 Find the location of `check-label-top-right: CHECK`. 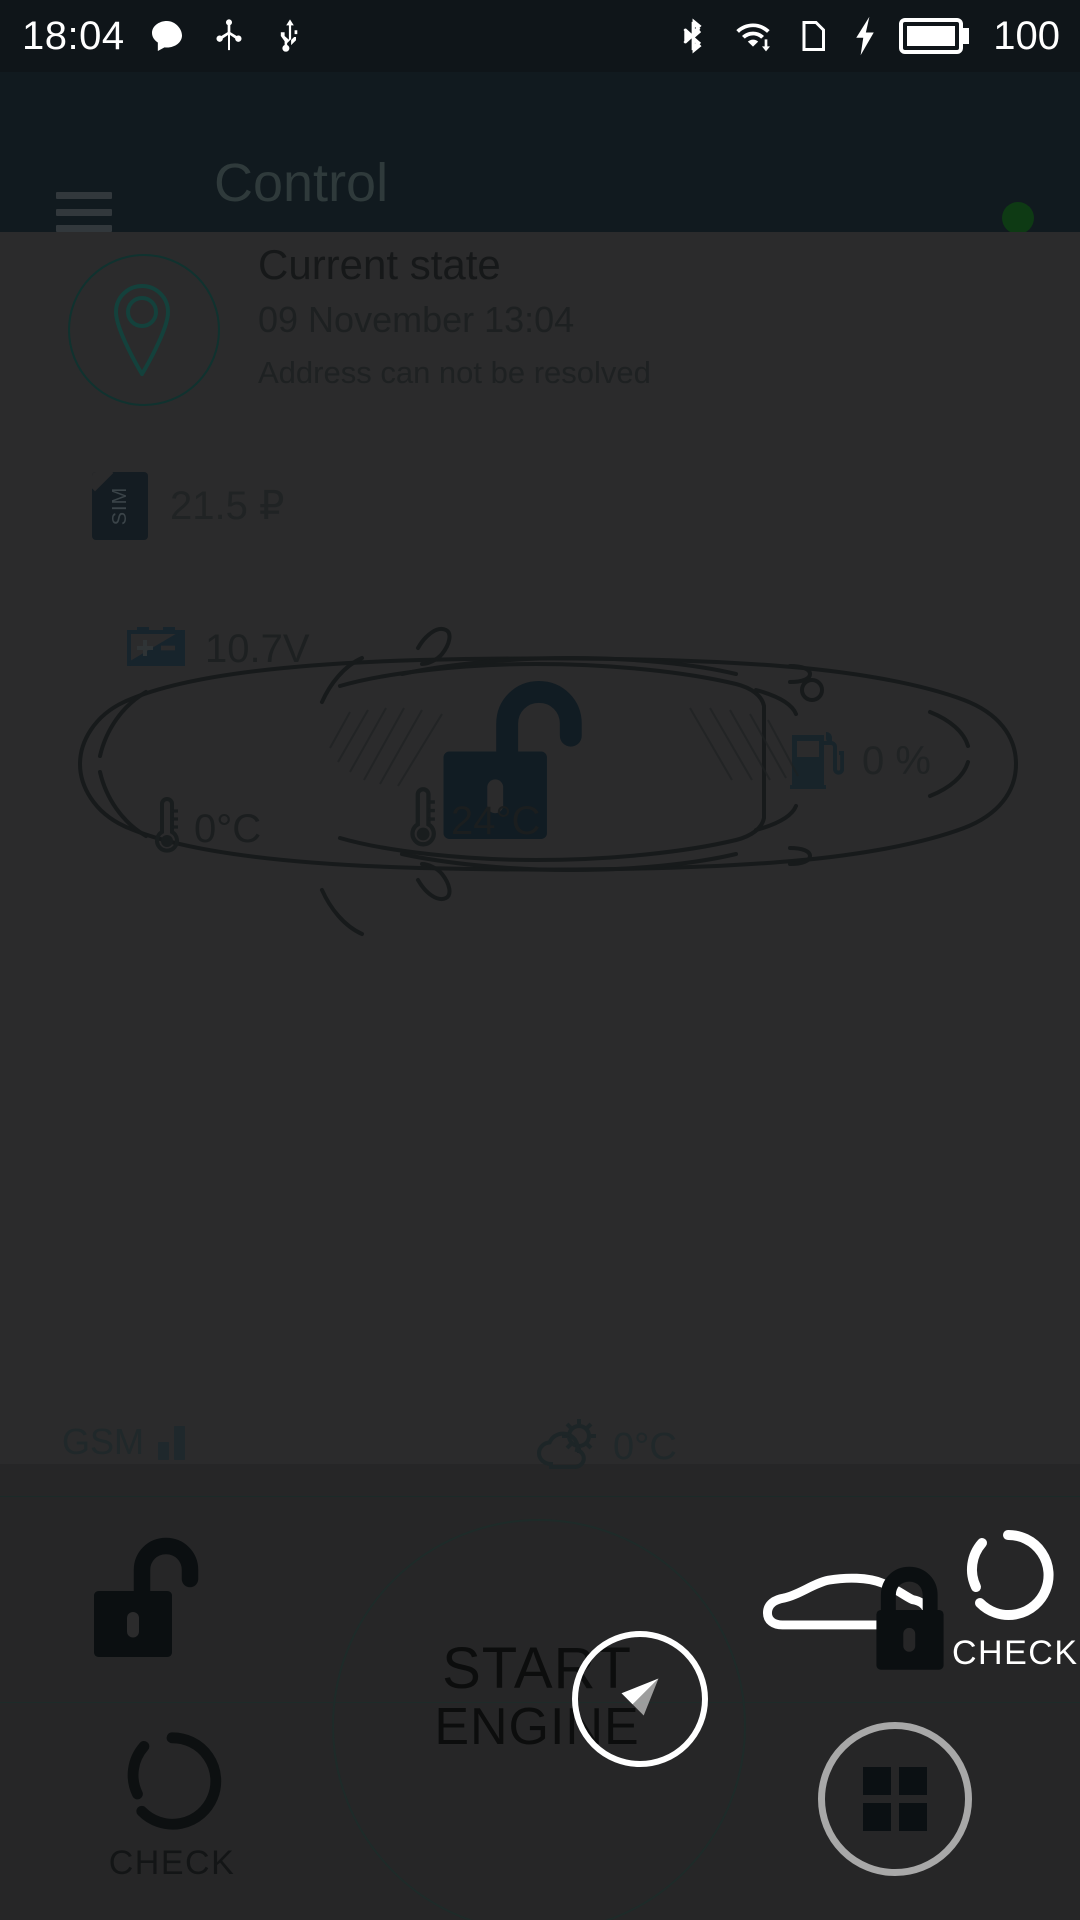

check-label-top-right: CHECK is located at coordinates (1015, 1653).